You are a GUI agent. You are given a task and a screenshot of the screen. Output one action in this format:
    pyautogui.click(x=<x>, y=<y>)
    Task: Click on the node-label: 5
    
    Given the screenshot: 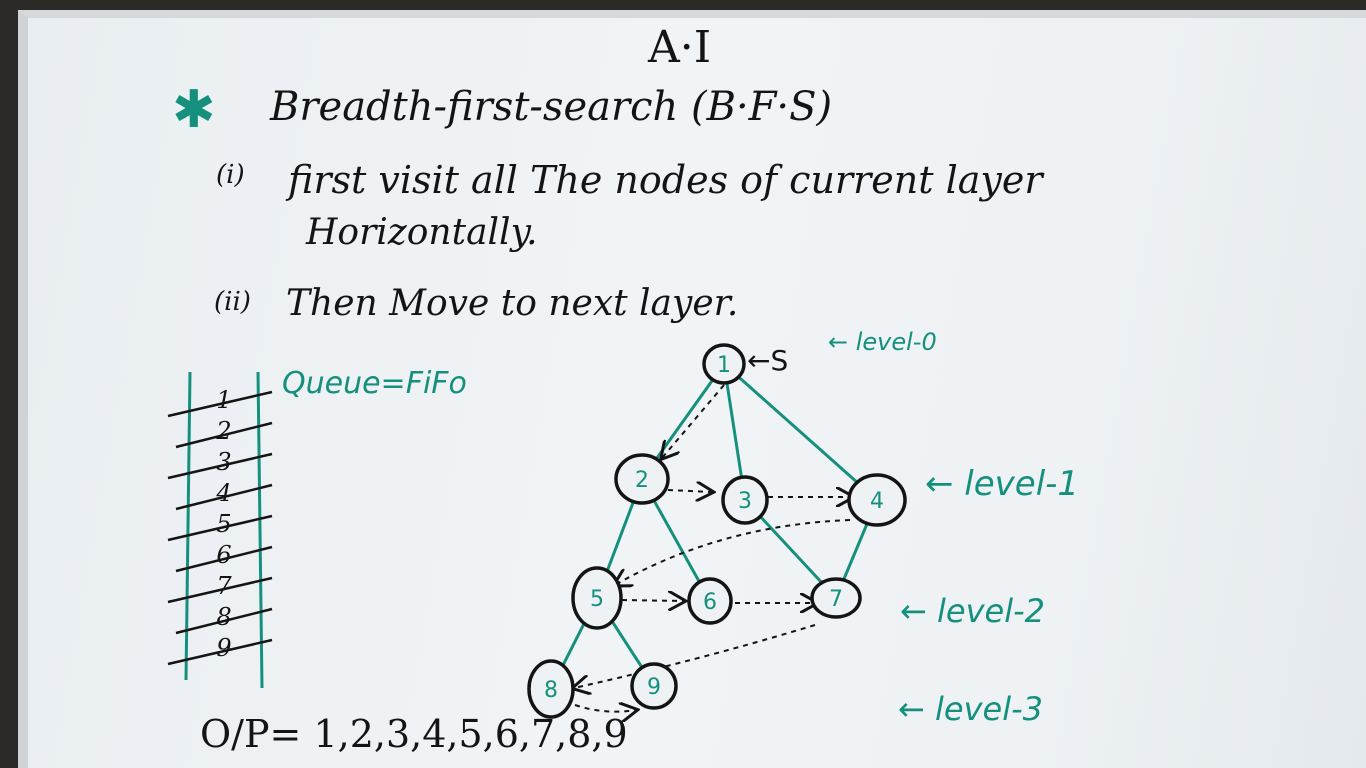 What is the action you would take?
    pyautogui.click(x=597, y=599)
    